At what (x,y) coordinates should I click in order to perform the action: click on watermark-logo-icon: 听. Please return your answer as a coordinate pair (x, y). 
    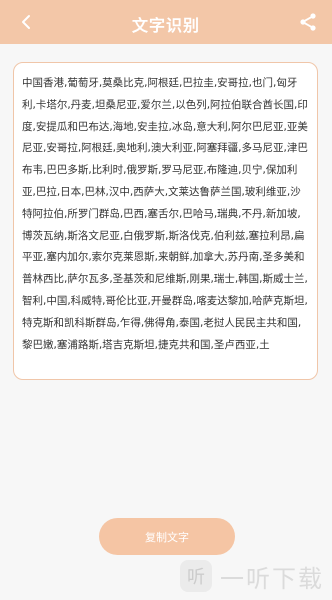
    Looking at the image, I should click on (196, 576).